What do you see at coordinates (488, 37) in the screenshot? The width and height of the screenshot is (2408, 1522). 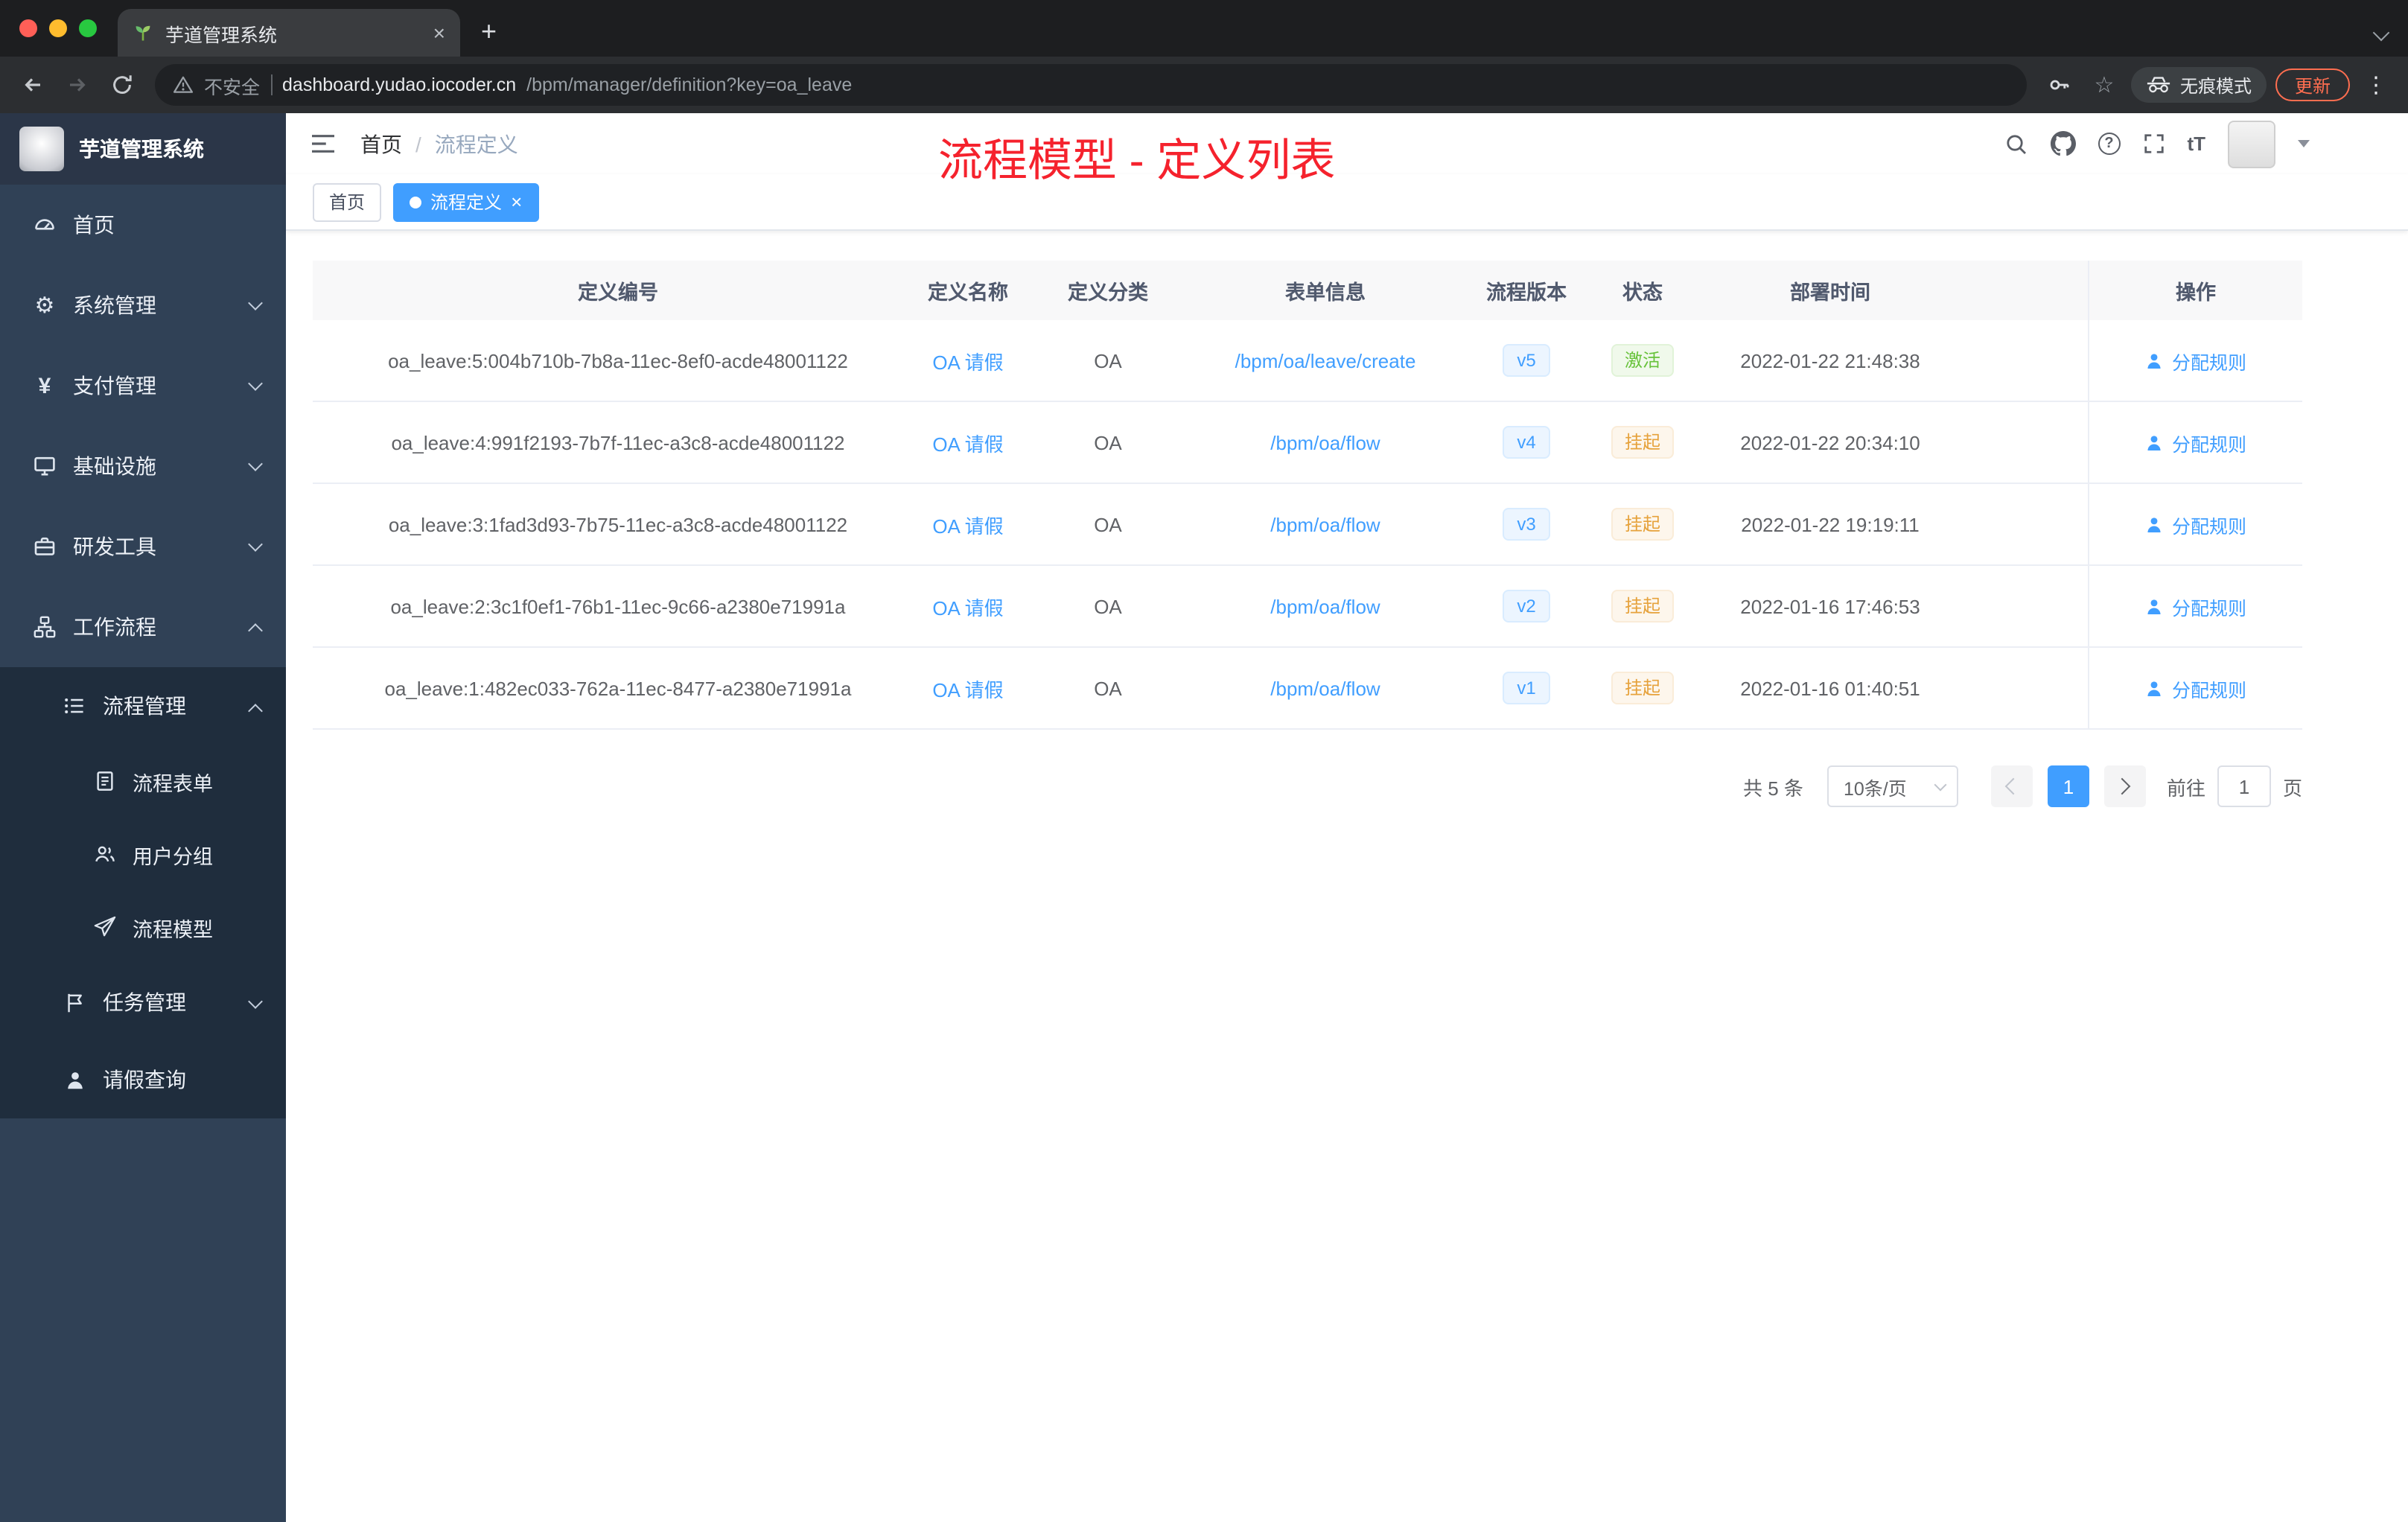 I see `new-tab-button: +` at bounding box center [488, 37].